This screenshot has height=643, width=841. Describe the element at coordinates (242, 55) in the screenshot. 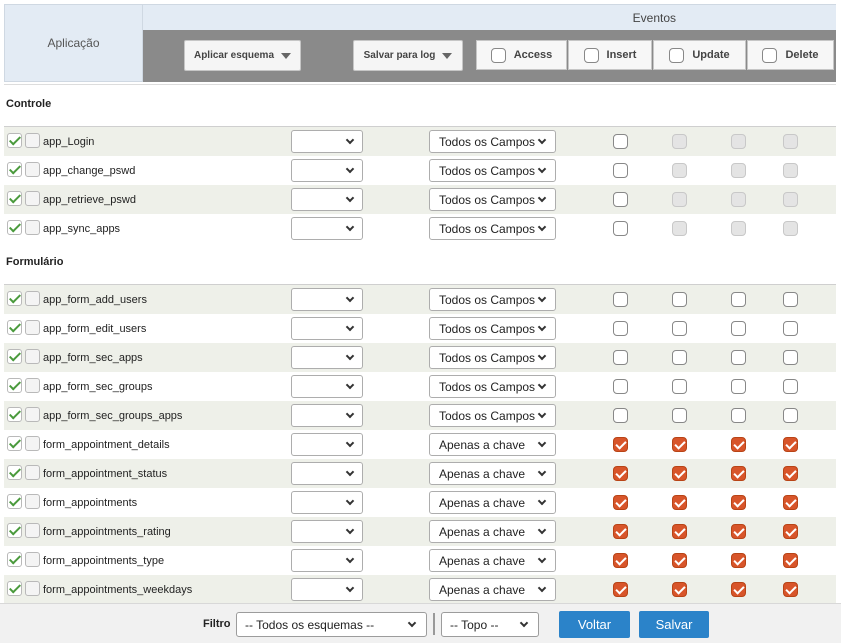

I see `apply-schema-button: Aplicar esquema` at that location.